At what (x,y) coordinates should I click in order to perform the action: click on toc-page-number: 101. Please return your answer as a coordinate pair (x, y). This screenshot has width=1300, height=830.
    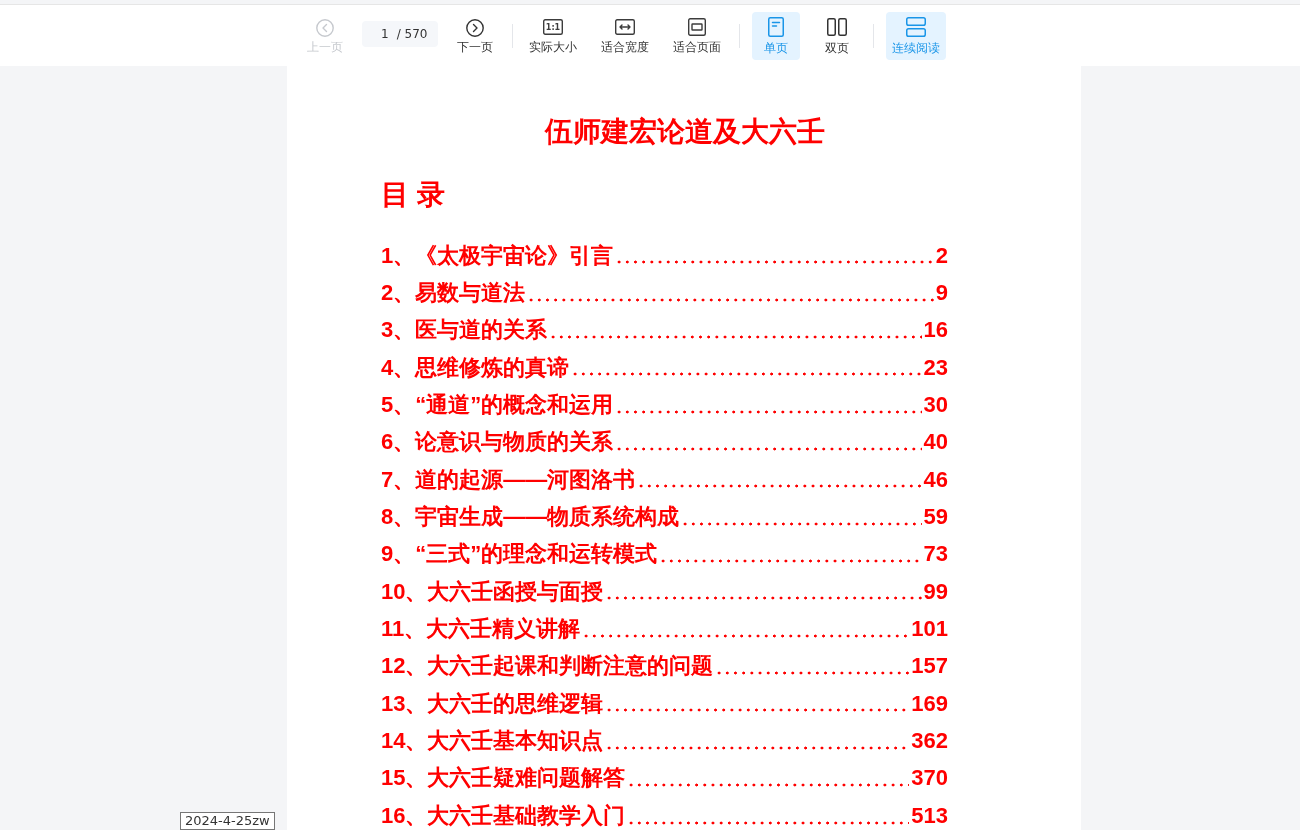
    Looking at the image, I should click on (929, 629).